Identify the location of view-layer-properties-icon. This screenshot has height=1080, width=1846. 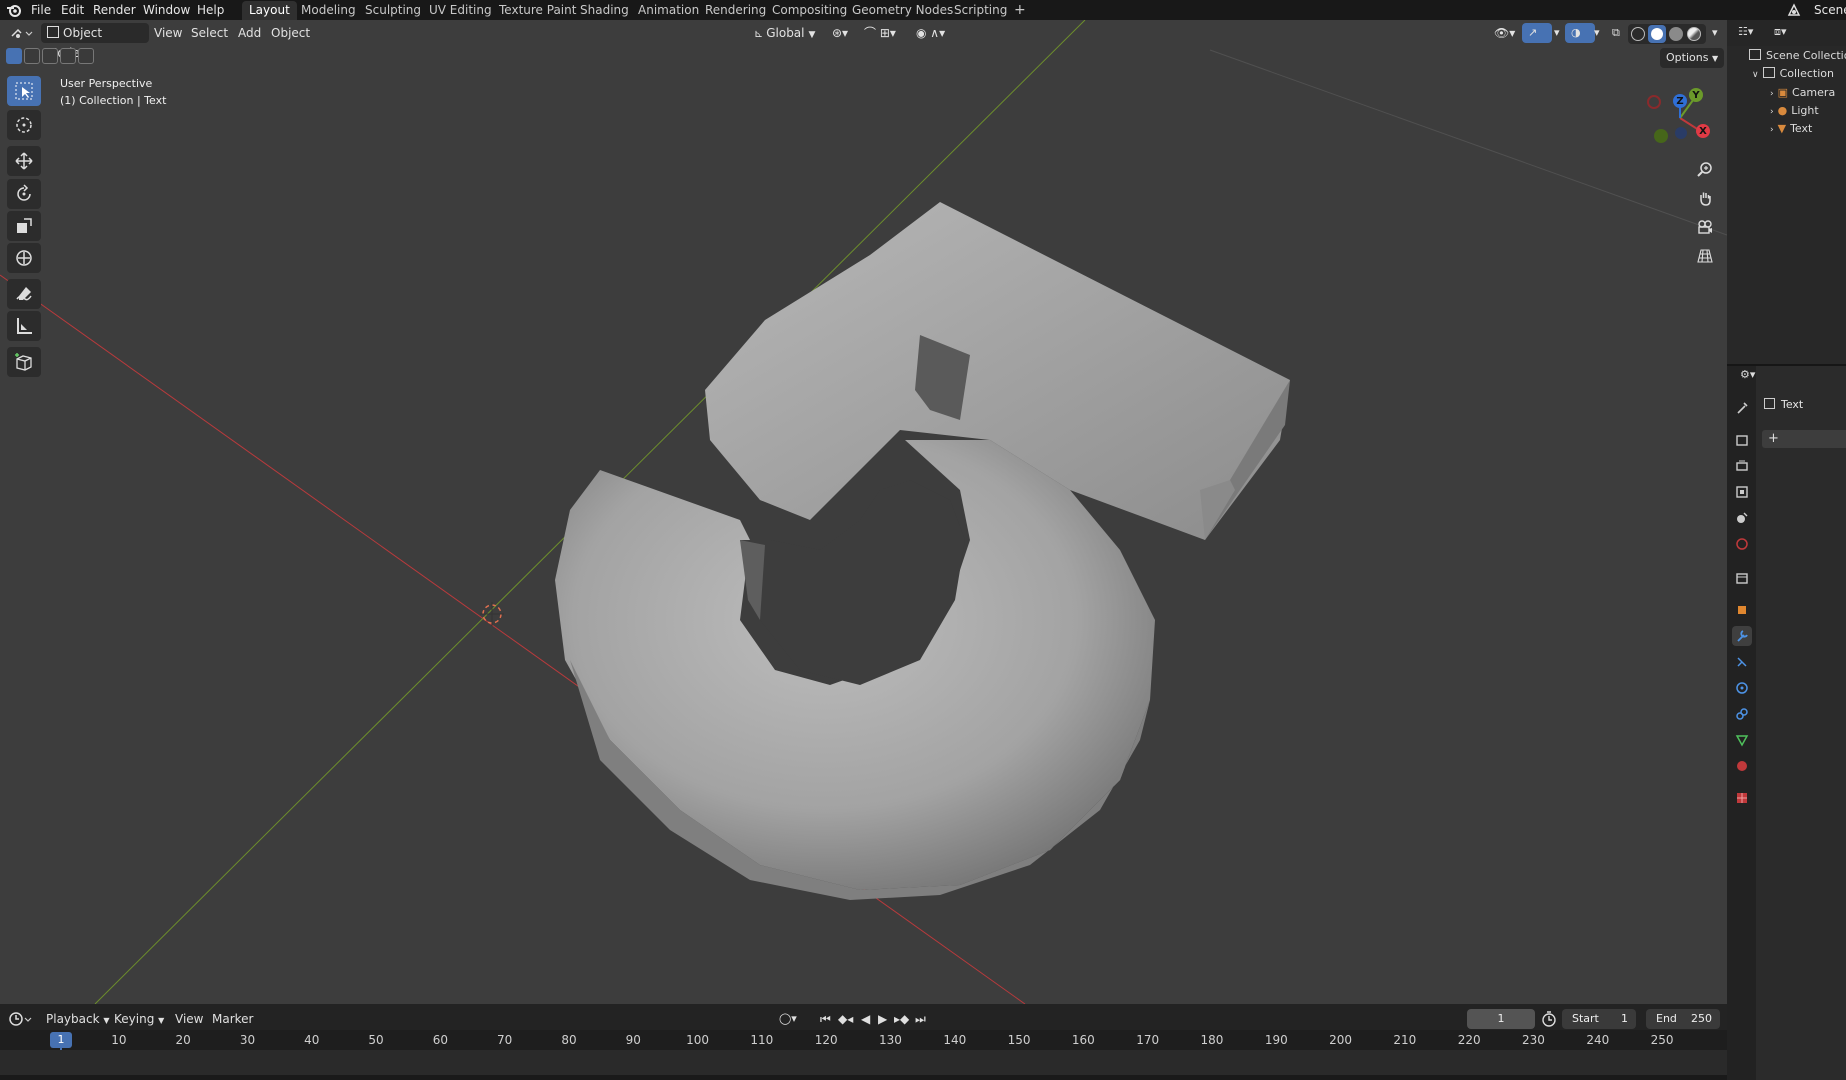
(1742, 492).